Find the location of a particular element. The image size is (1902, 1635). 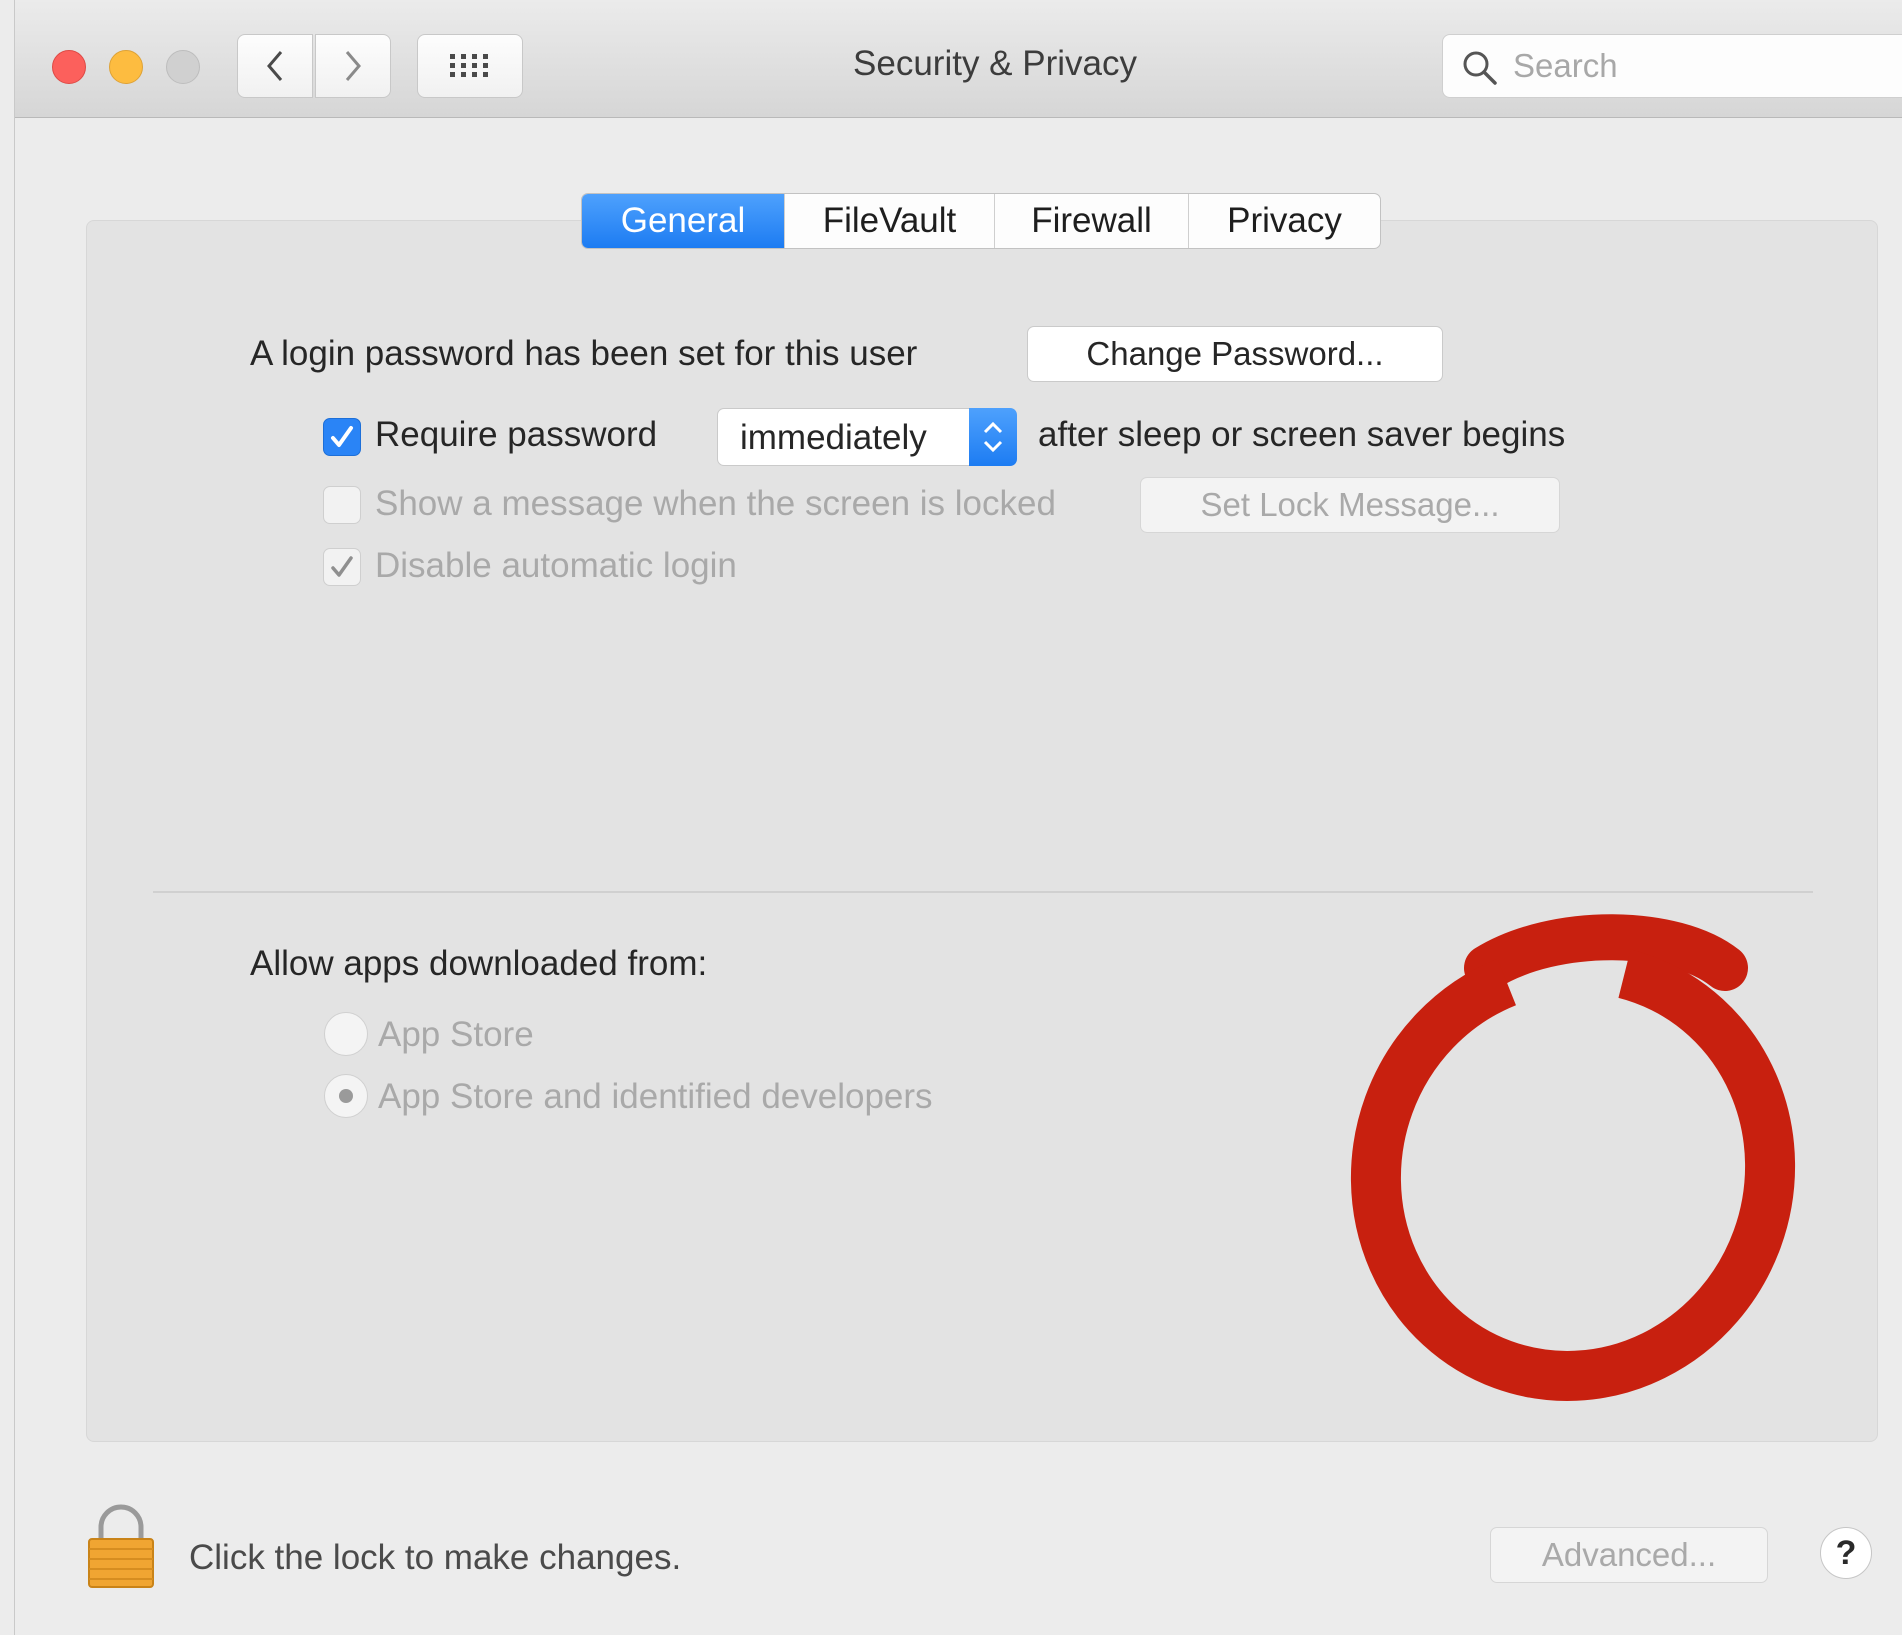

annotation-circle is located at coordinates (1573, 1157).